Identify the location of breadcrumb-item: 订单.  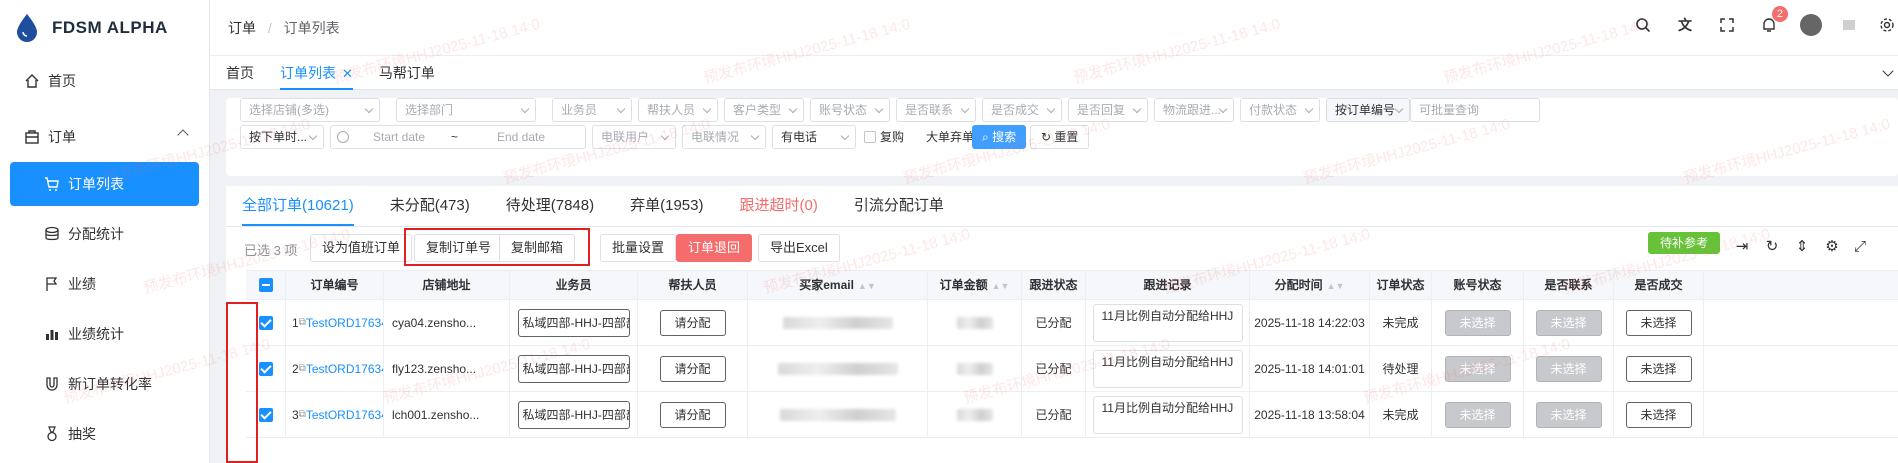
(242, 28).